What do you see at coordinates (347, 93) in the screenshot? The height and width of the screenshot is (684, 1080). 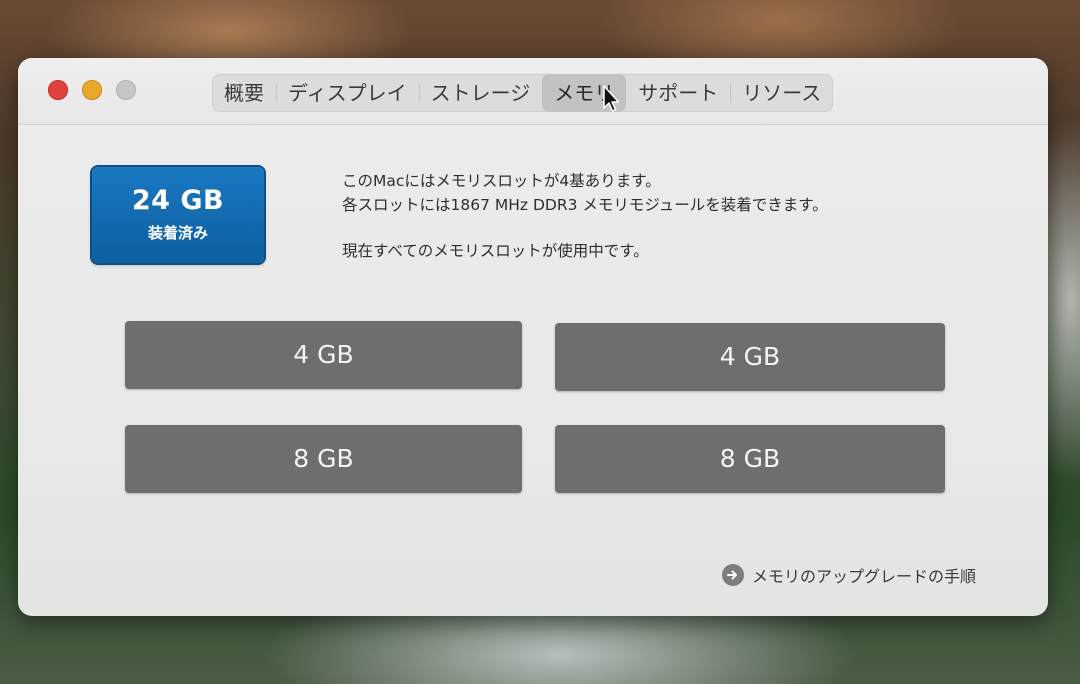 I see `tab-displays: ディスプレイ` at bounding box center [347, 93].